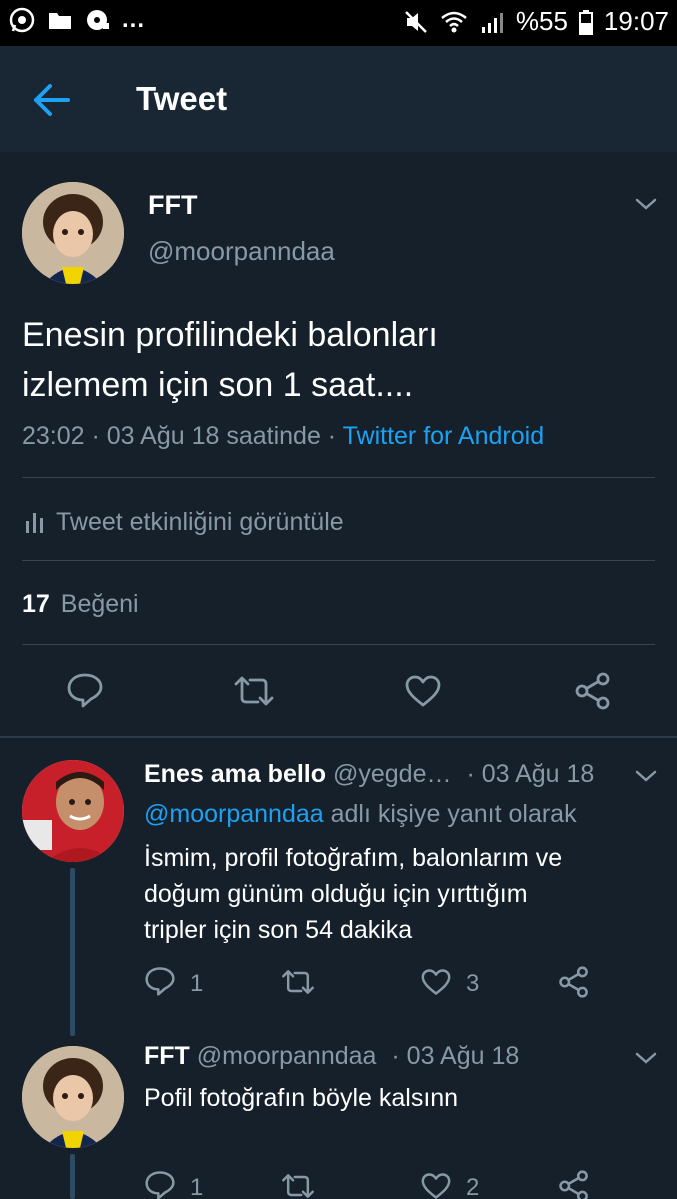  What do you see at coordinates (22, 20) in the screenshot?
I see `whatsapp-icon` at bounding box center [22, 20].